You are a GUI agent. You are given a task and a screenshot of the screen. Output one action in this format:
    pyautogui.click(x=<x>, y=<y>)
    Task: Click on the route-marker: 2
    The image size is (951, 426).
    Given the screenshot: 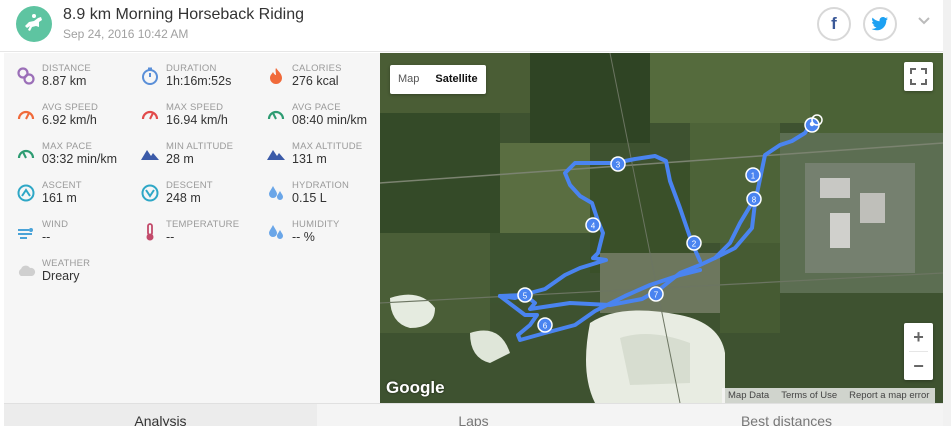 What is the action you would take?
    pyautogui.click(x=694, y=243)
    